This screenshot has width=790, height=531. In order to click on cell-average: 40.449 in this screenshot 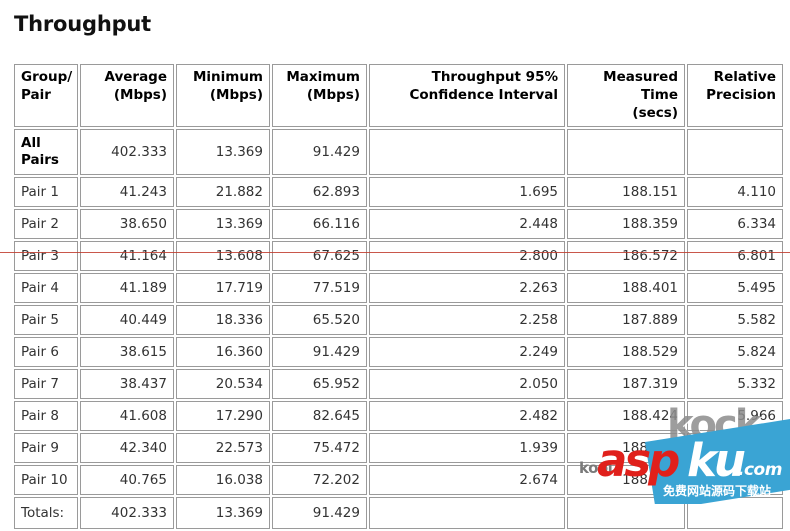, I will do `click(127, 319)`.